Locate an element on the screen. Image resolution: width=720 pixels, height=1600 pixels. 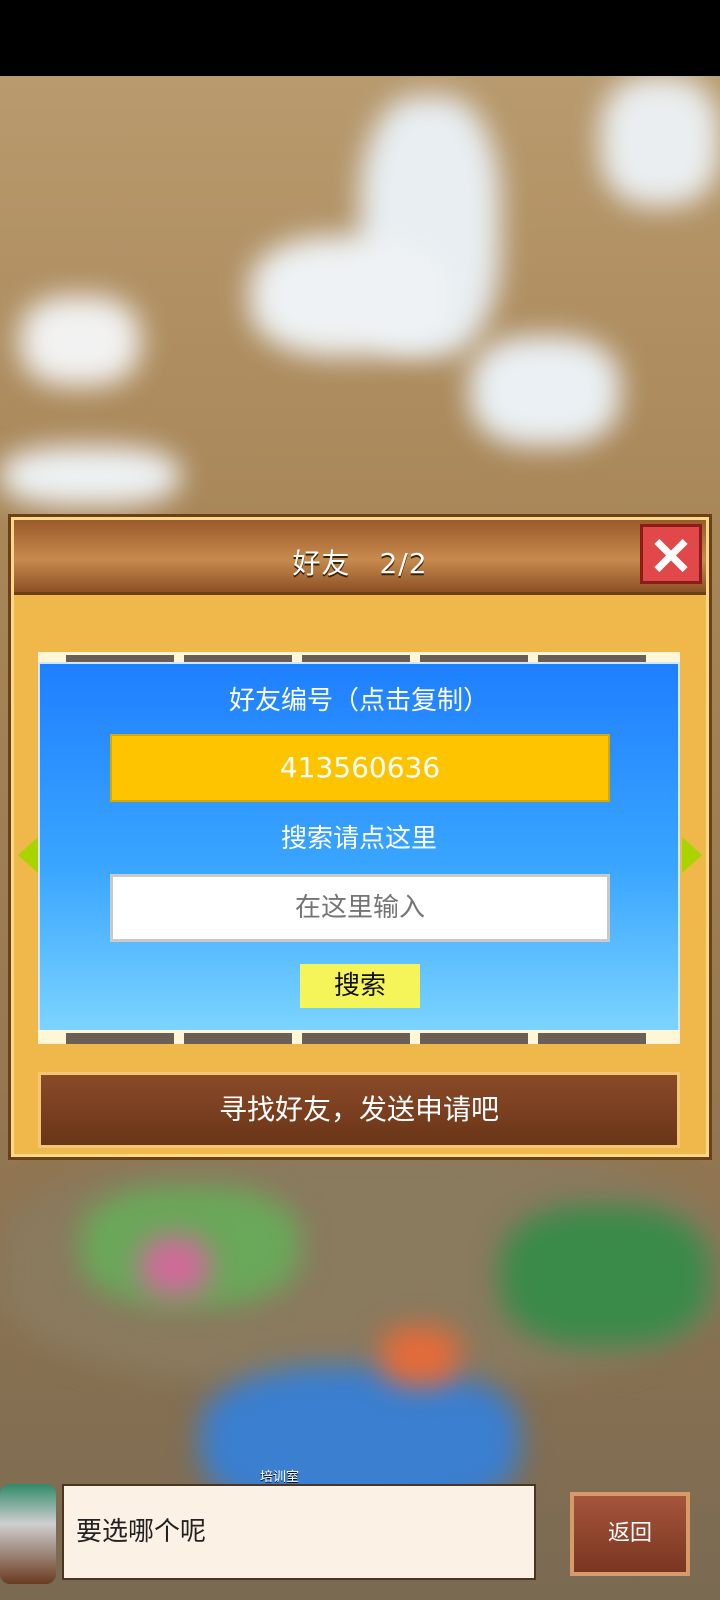
room-label: 培训室 is located at coordinates (280, 1477).